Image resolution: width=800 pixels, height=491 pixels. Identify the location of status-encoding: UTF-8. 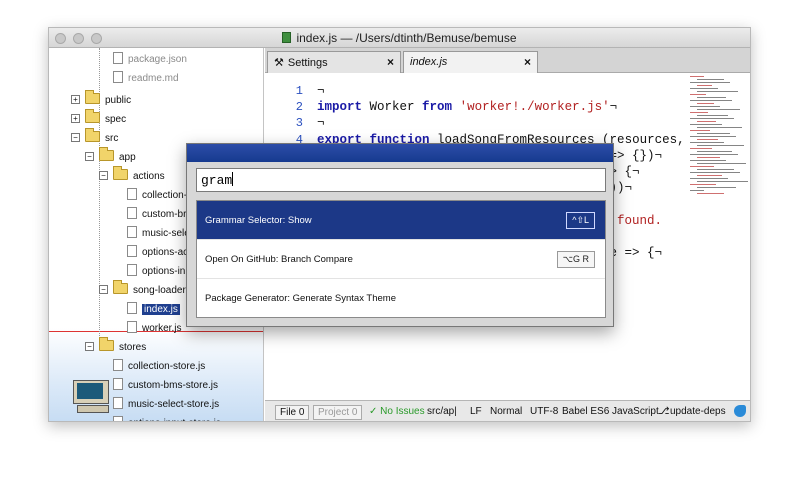
(544, 412).